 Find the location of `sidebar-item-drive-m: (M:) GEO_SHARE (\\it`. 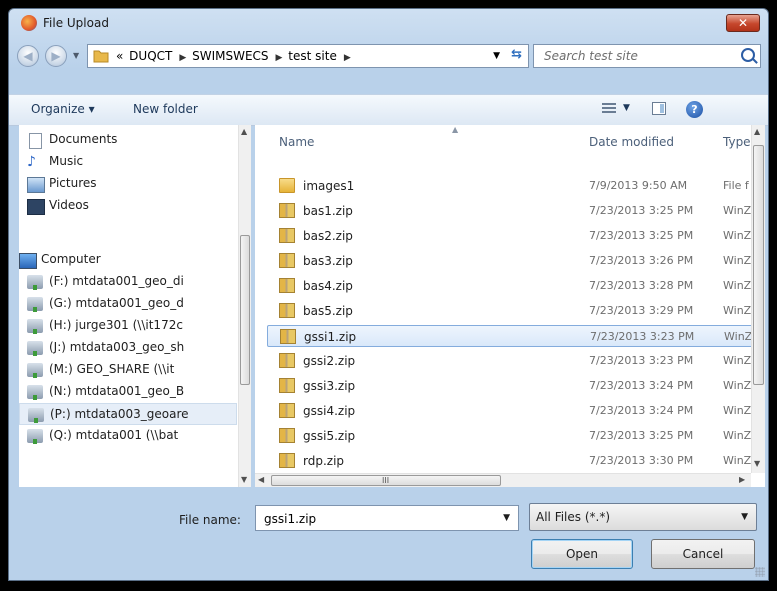

sidebar-item-drive-m: (M:) GEO_SHARE (\\it is located at coordinates (128, 370).